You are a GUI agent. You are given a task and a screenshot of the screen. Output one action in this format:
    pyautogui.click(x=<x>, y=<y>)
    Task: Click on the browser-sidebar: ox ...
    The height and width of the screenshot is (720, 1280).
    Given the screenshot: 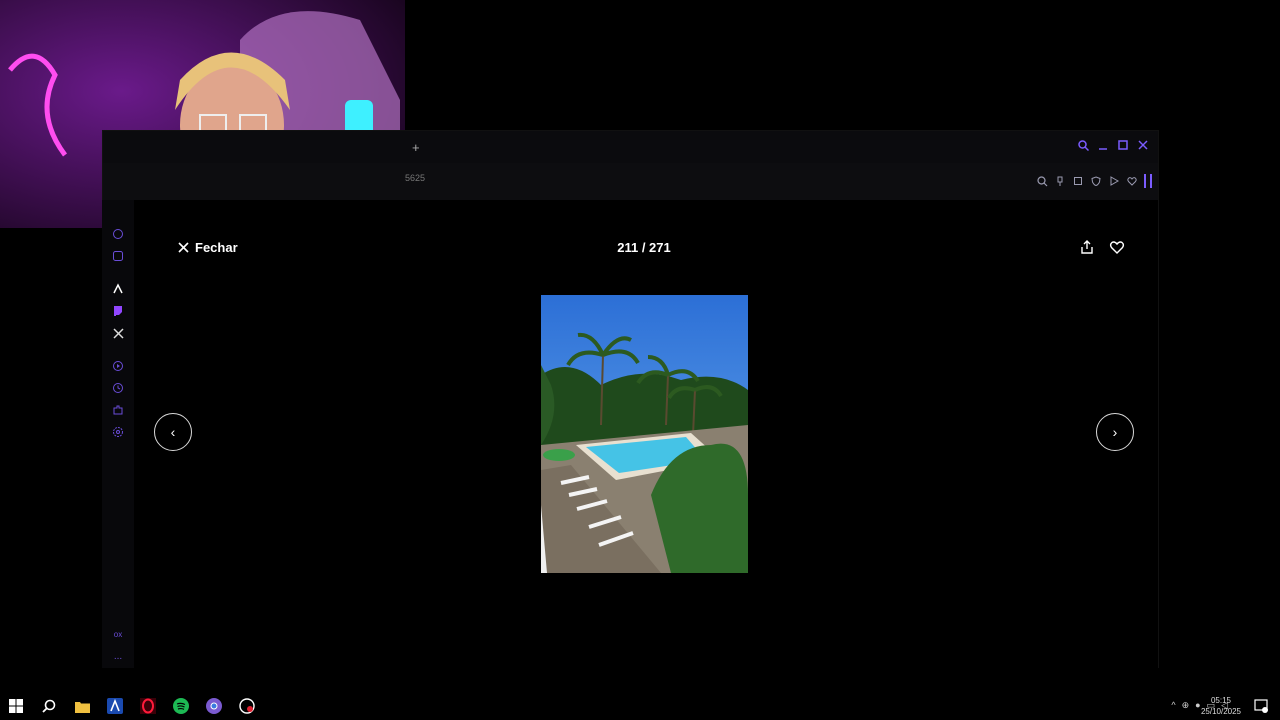 What is the action you would take?
    pyautogui.click(x=118, y=434)
    